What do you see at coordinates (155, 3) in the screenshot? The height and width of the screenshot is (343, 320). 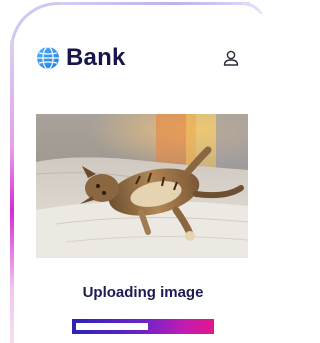 I see `device-frame-top` at bounding box center [155, 3].